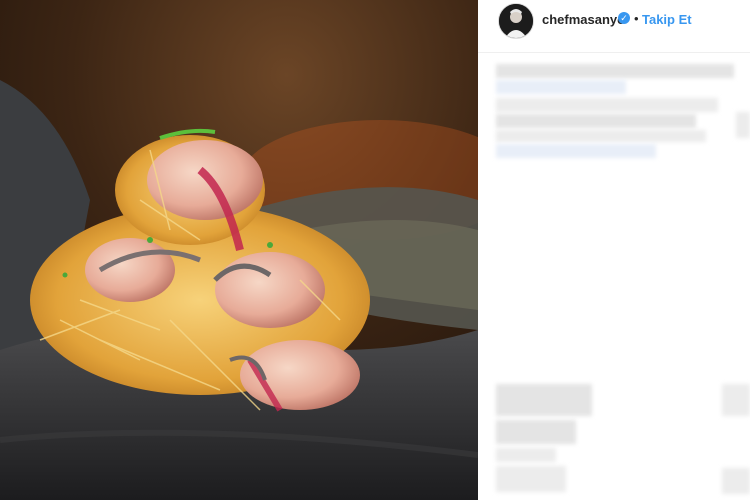  I want to click on username-link: chefmasanyc, so click(583, 19).